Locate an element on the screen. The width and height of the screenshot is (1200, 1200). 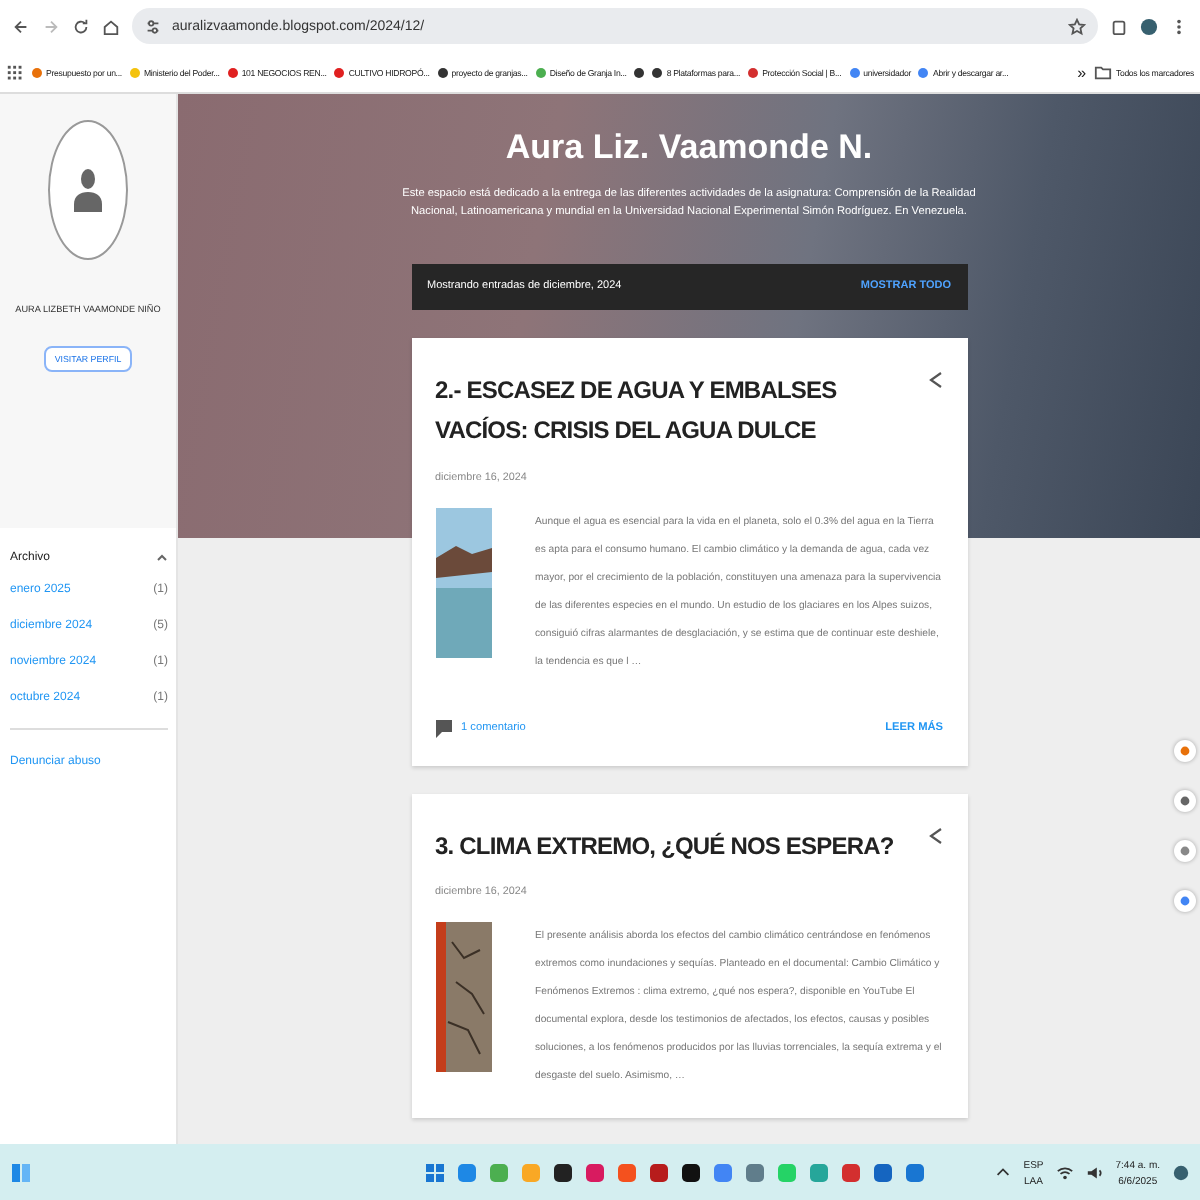
bookmark-star-icon is located at coordinates (1077, 26).